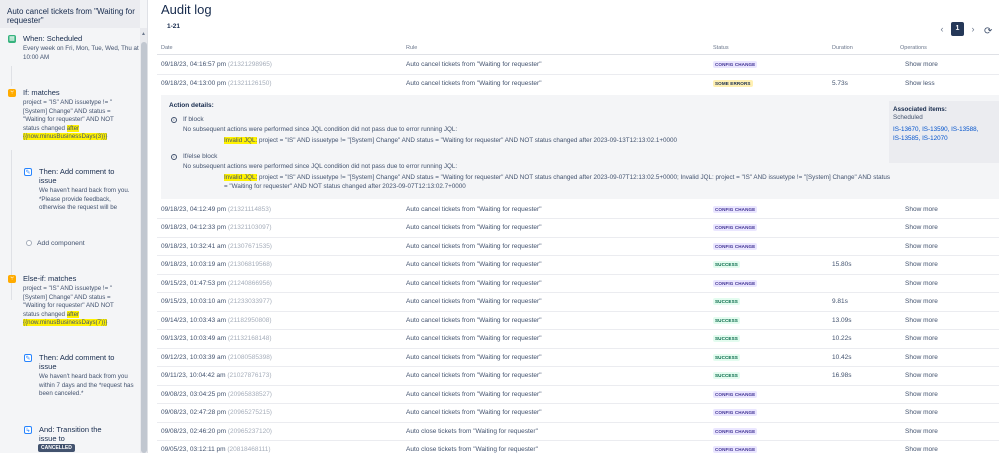 This screenshot has width=999, height=453. Describe the element at coordinates (942, 29) in the screenshot. I see `chevron-left-icon: ‹` at that location.